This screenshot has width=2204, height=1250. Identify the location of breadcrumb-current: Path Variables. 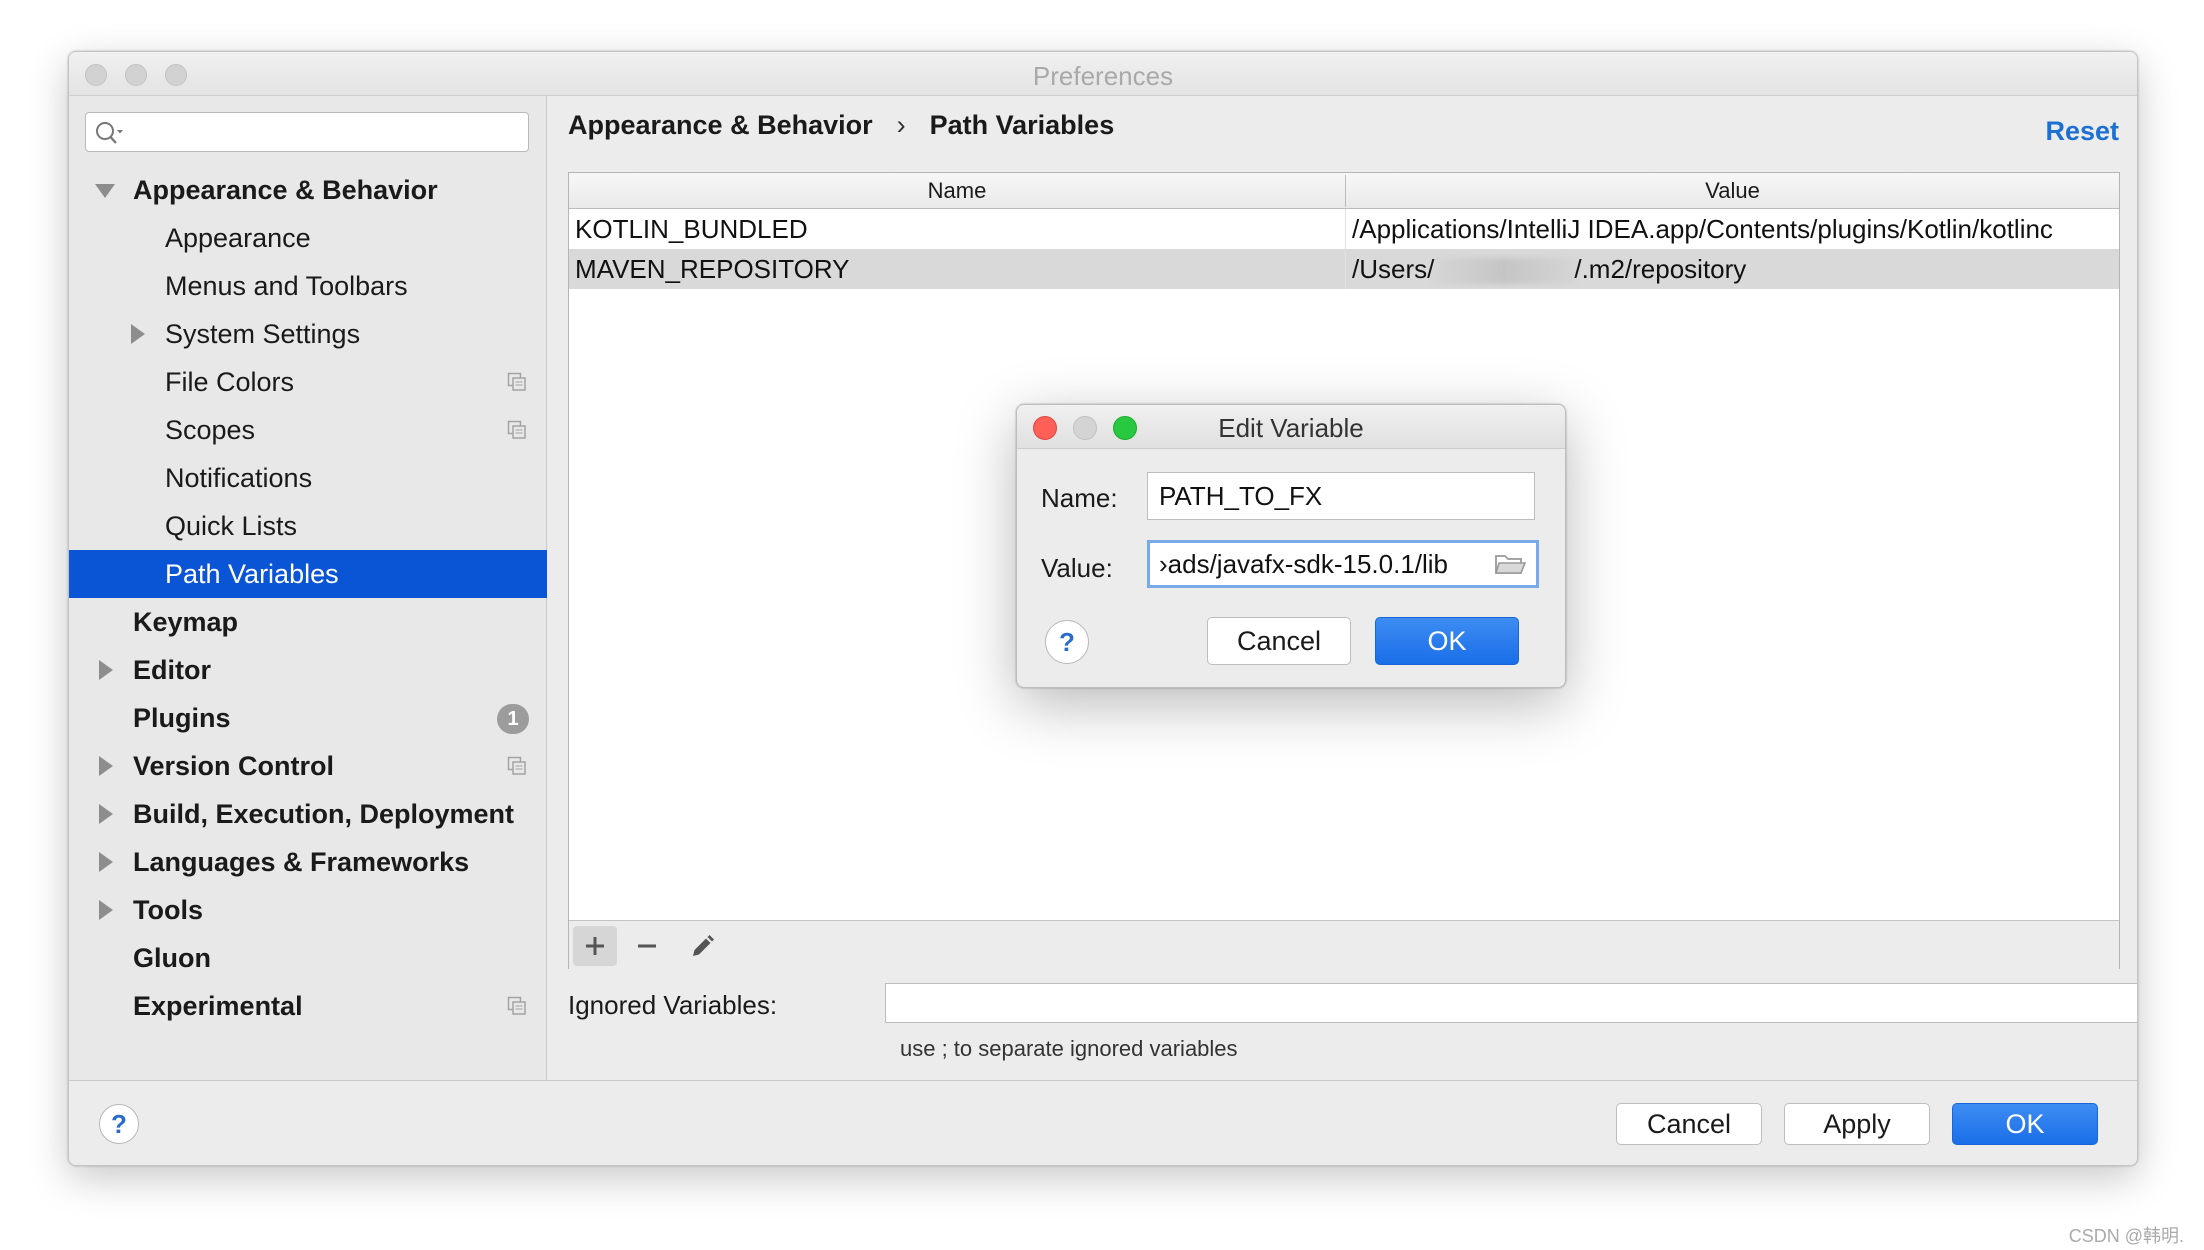
(1022, 125).